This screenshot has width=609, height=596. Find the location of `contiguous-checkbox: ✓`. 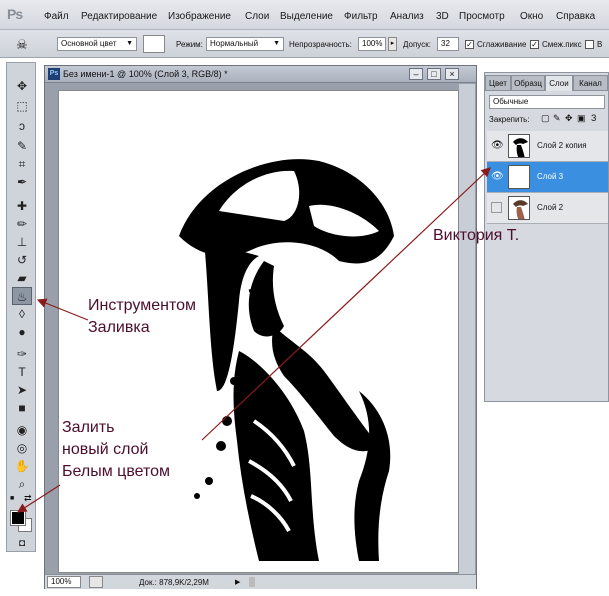

contiguous-checkbox: ✓ is located at coordinates (534, 44).